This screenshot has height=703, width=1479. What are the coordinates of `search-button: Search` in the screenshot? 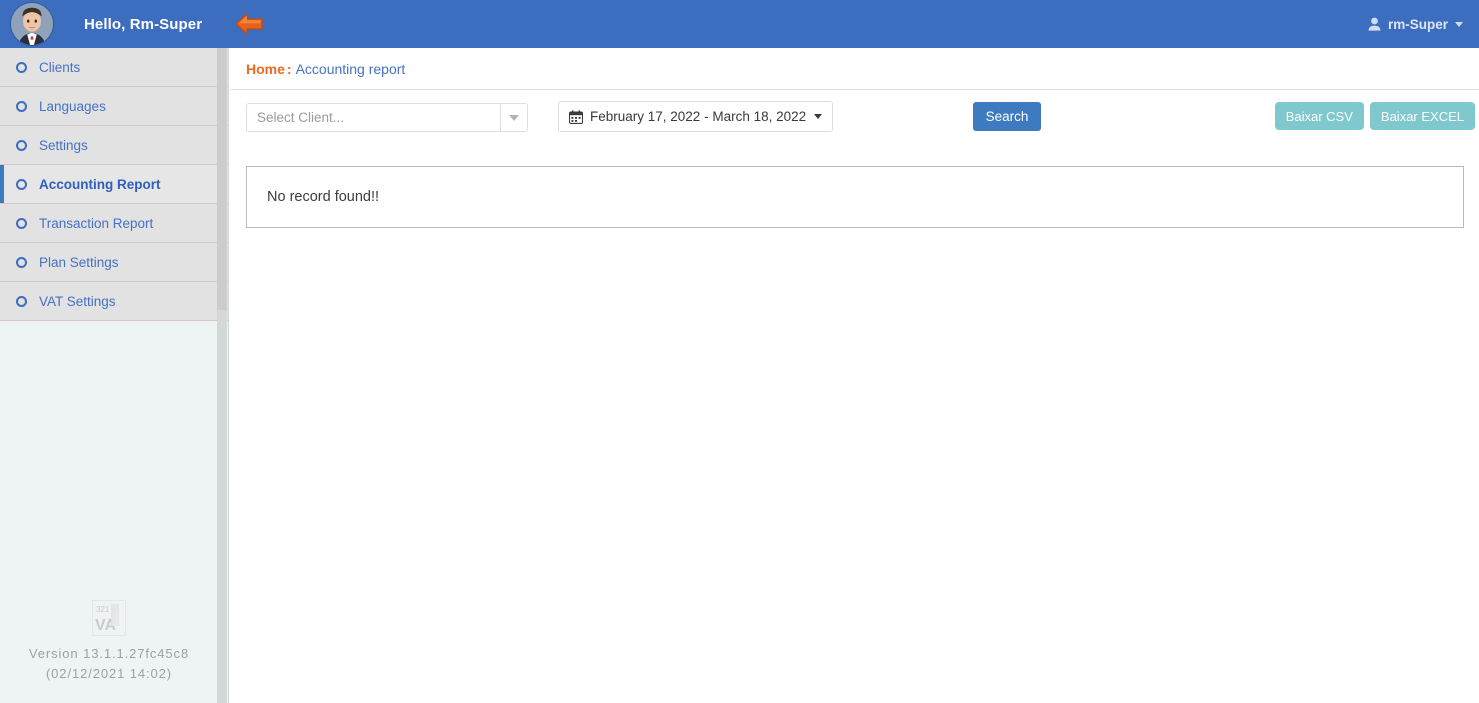 It's located at (1007, 116).